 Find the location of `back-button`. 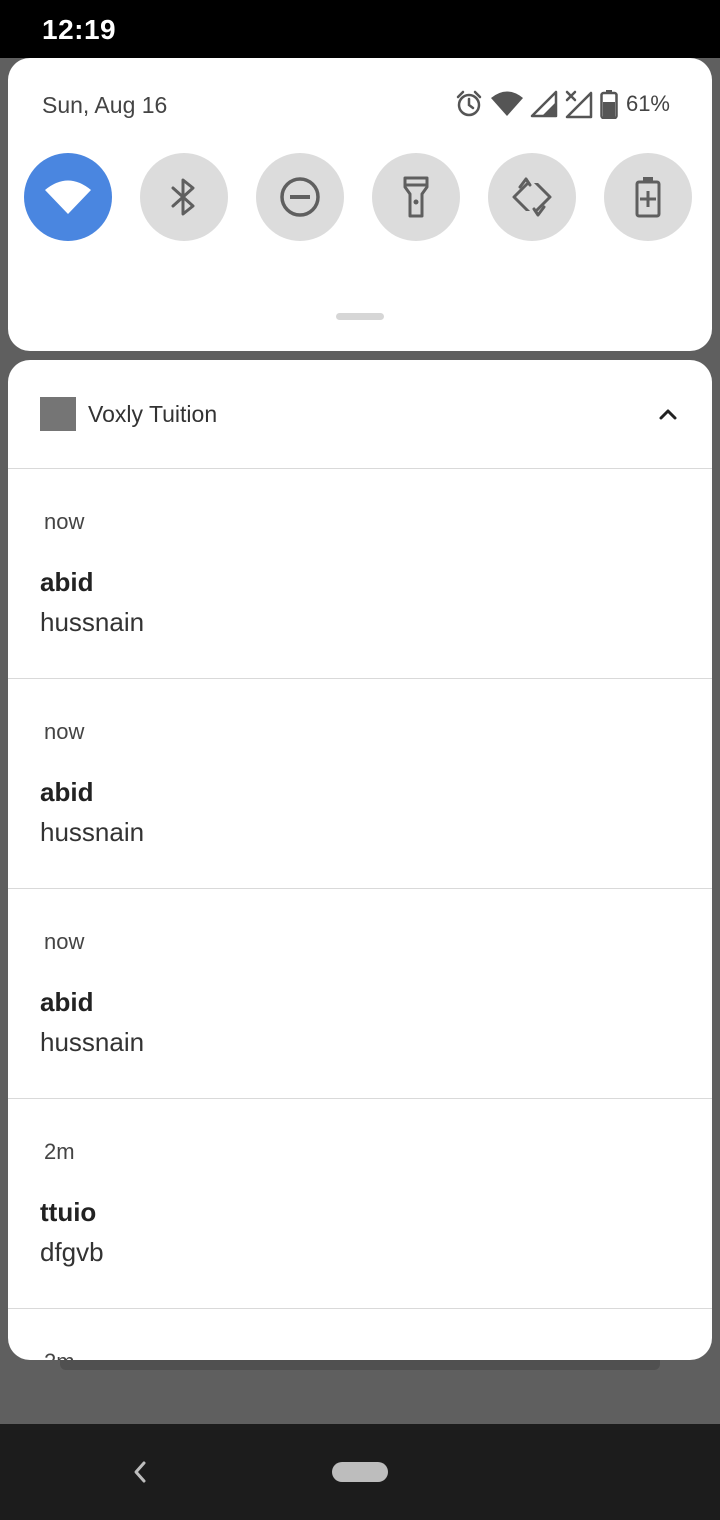

back-button is located at coordinates (140, 1472).